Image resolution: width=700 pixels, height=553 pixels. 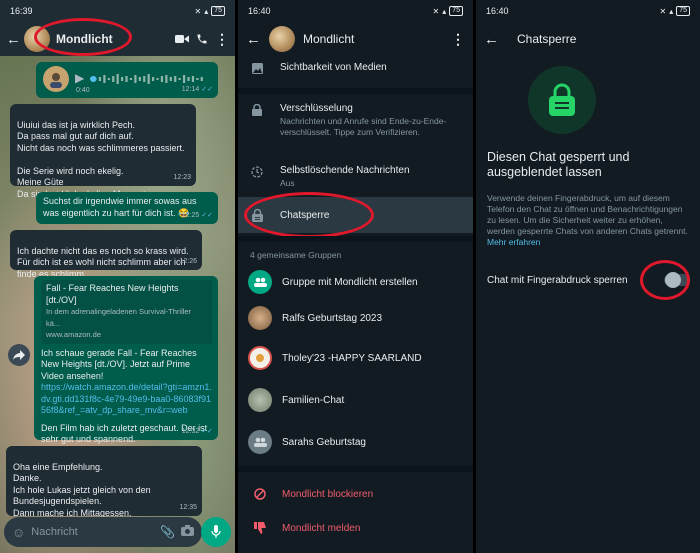 What do you see at coordinates (19, 355) in the screenshot?
I see `forward-icon` at bounding box center [19, 355].